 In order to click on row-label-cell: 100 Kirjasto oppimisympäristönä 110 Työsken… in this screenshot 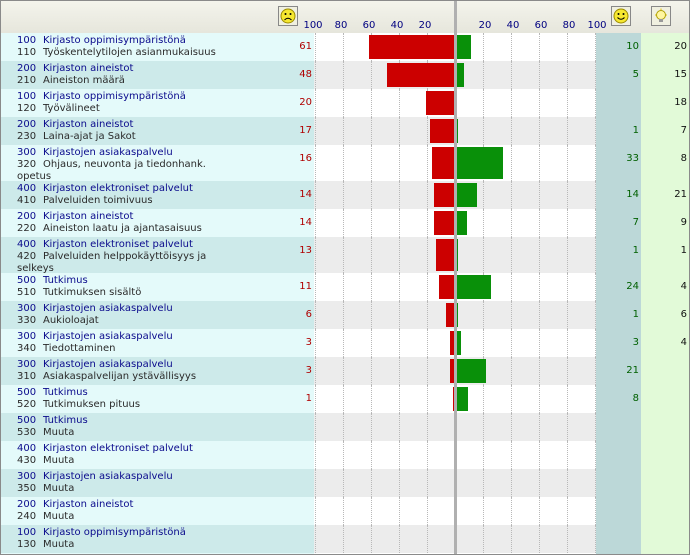, I will do `click(135, 47)`.